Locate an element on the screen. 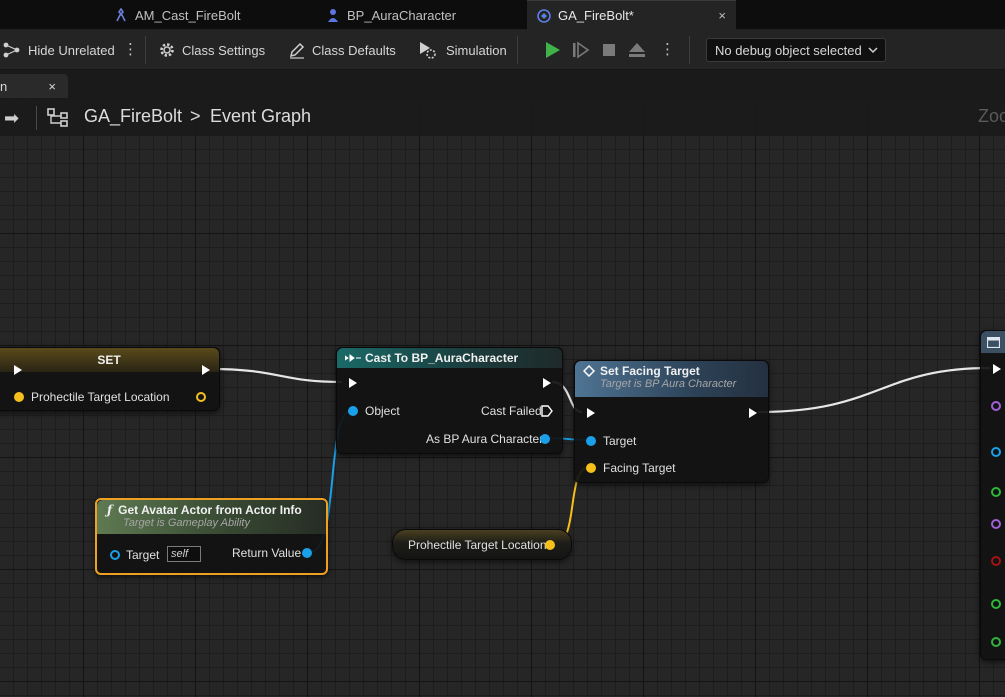  graph-hierarchy-icon is located at coordinates (57, 117).